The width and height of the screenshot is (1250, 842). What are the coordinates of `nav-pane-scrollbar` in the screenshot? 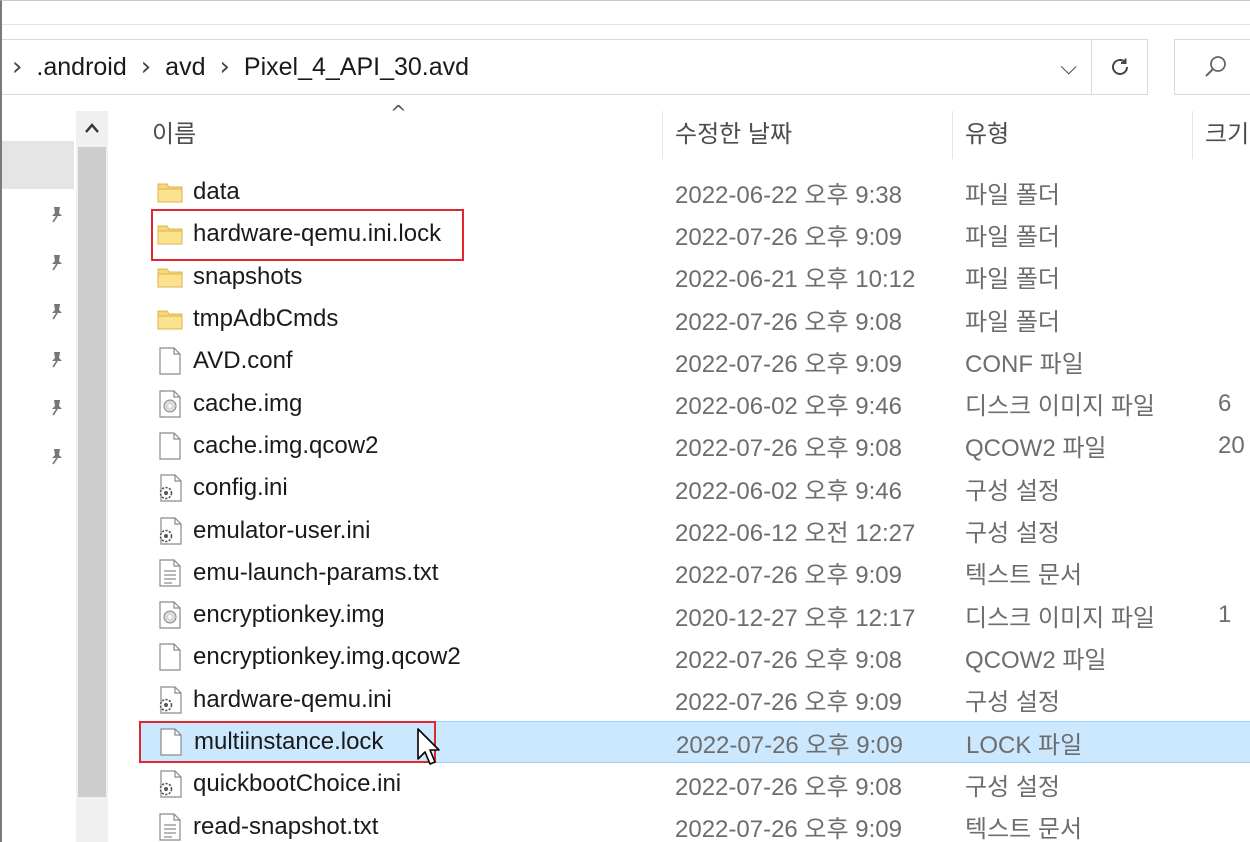 It's located at (92, 476).